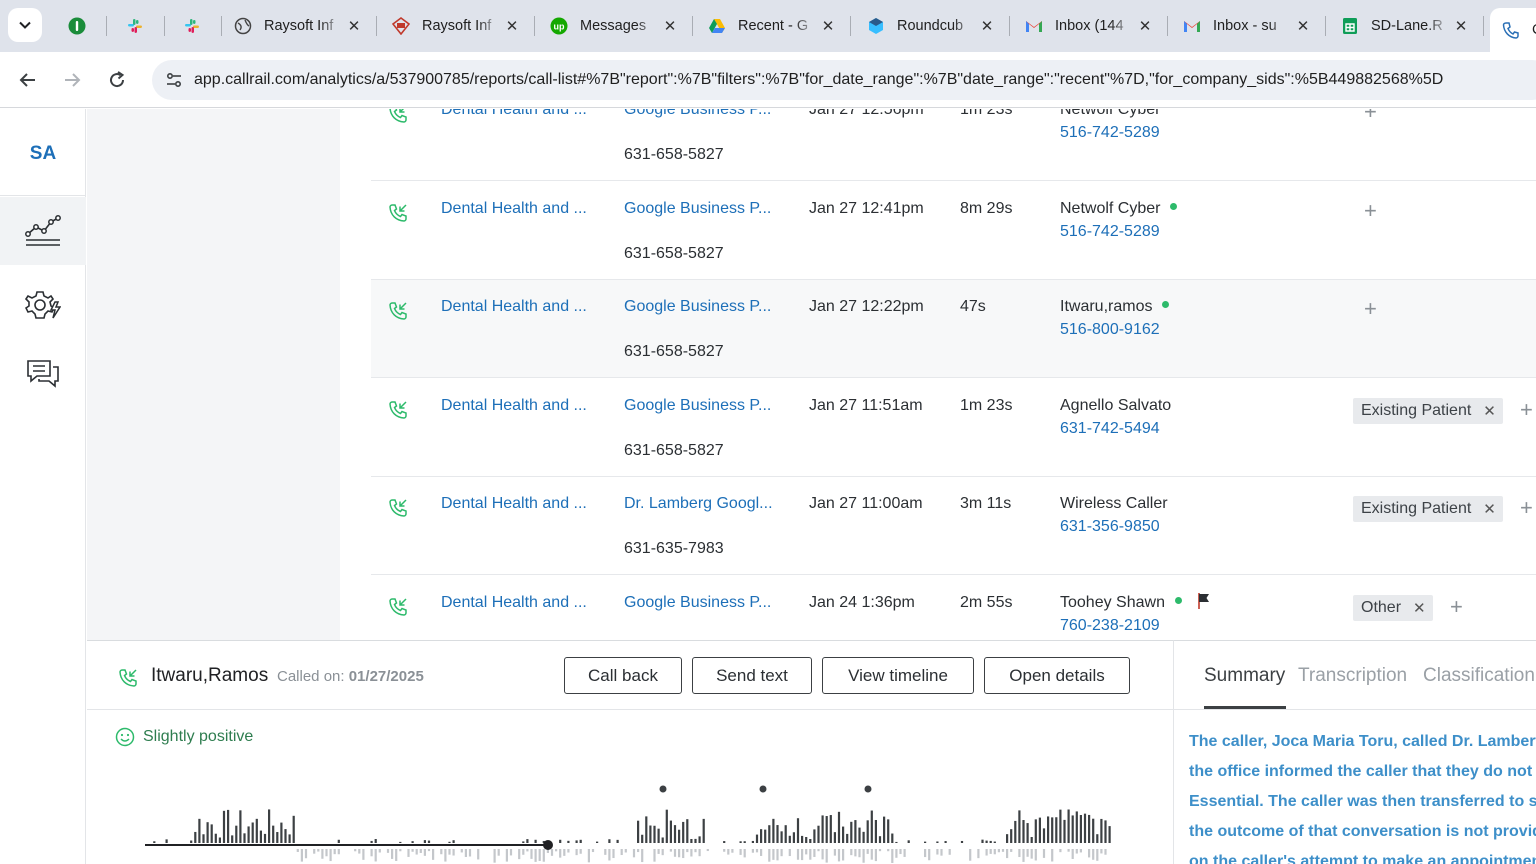  Describe the element at coordinates (28, 80) in the screenshot. I see `back-button` at that location.